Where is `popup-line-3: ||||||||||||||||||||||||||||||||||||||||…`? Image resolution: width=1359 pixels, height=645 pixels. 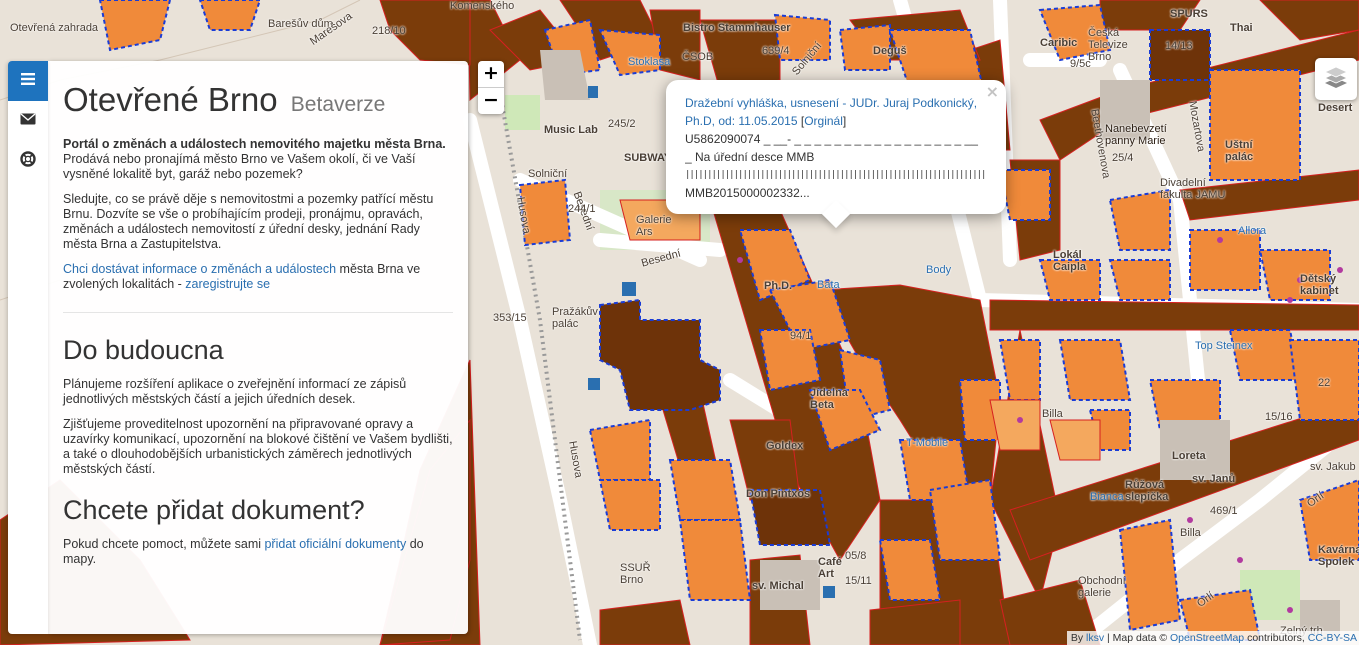
popup-line-3: ||||||||||||||||||||||||||||||||||||||||… is located at coordinates (835, 175).